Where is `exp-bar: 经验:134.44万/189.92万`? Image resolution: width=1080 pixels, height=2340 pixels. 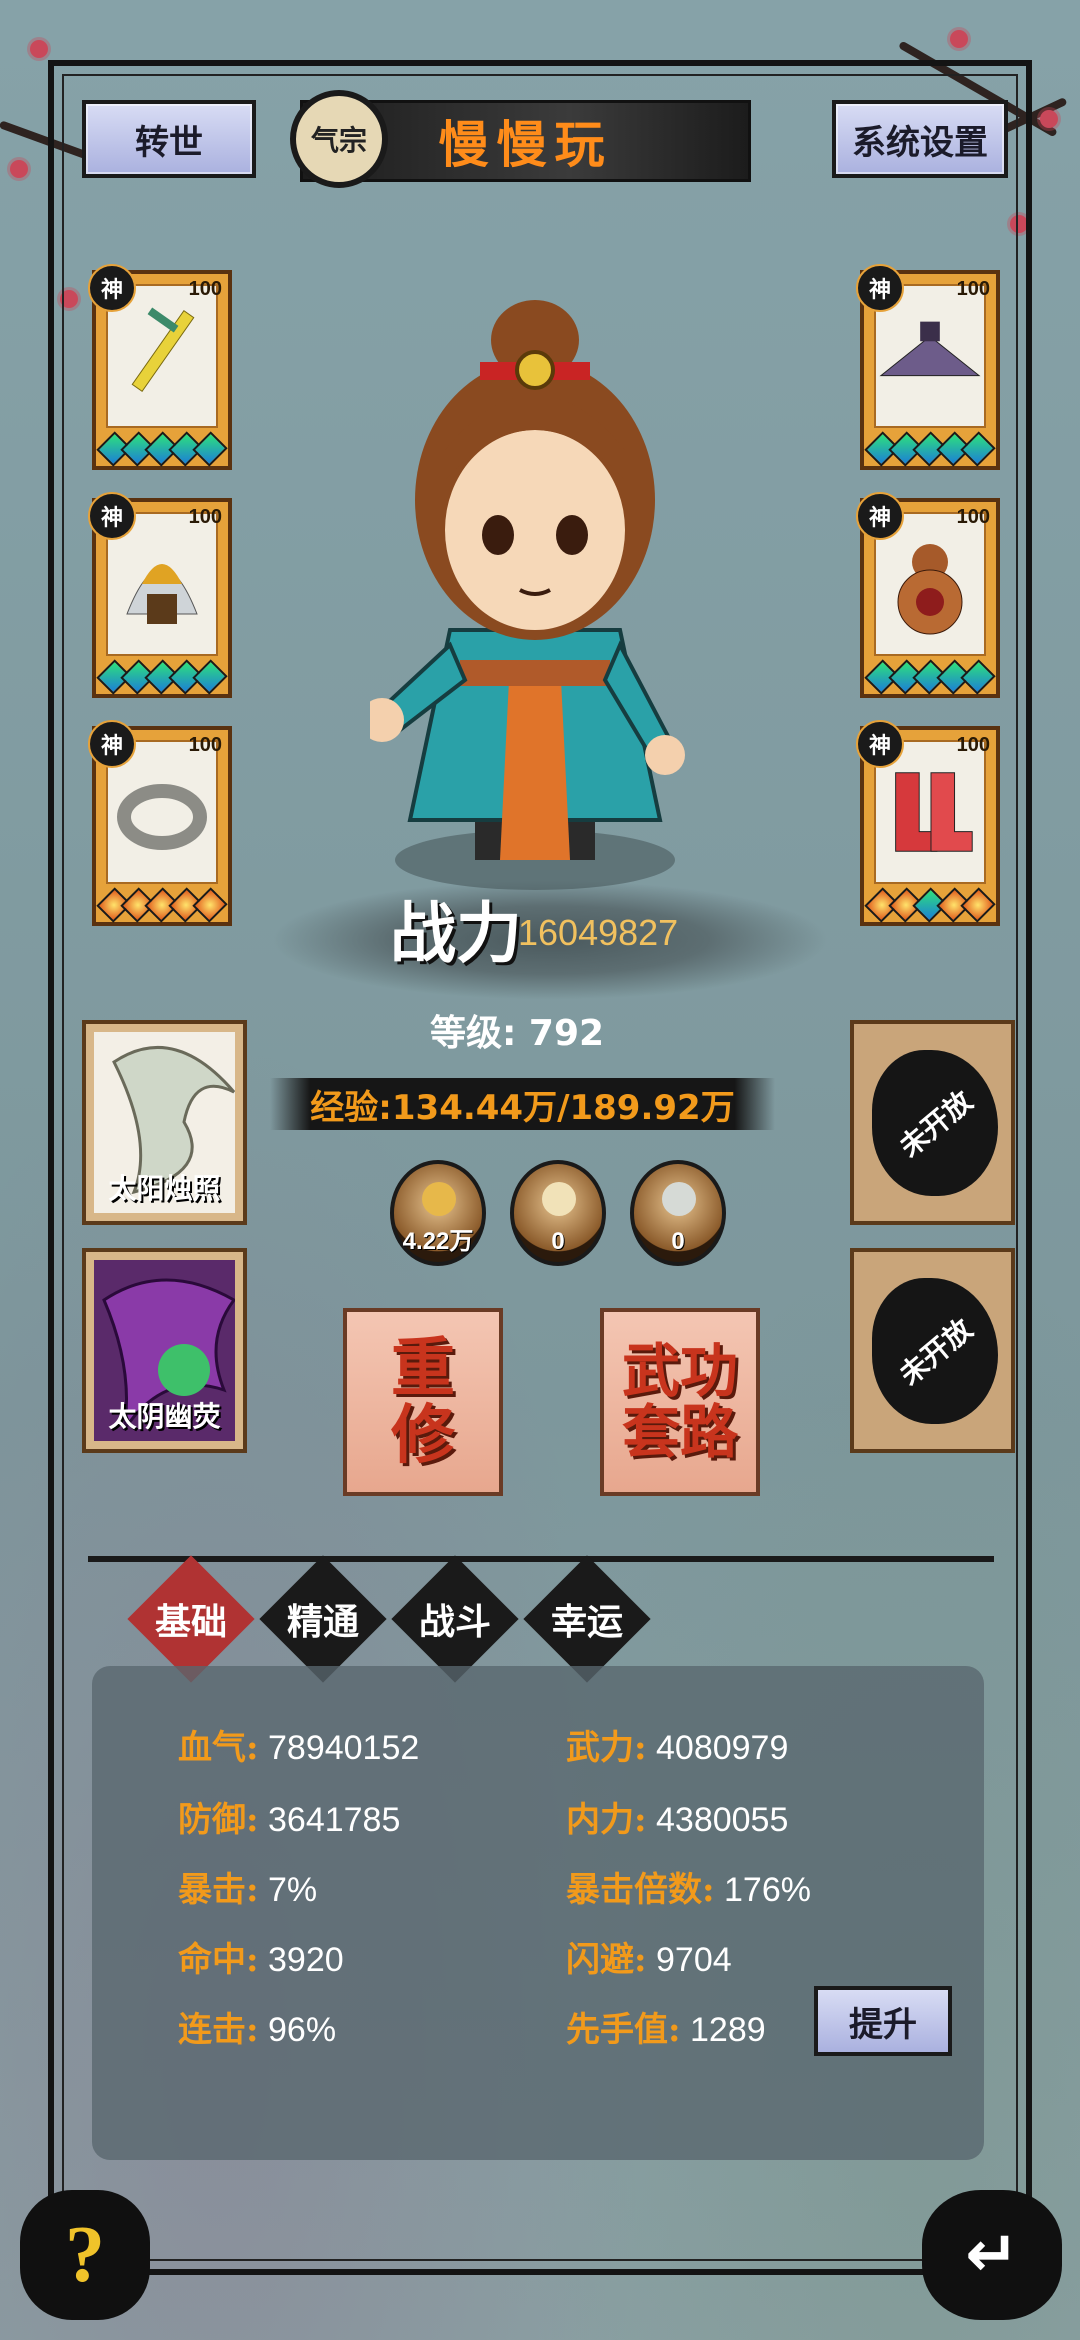
exp-bar: 经验:134.44万/189.92万 is located at coordinates (522, 1104).